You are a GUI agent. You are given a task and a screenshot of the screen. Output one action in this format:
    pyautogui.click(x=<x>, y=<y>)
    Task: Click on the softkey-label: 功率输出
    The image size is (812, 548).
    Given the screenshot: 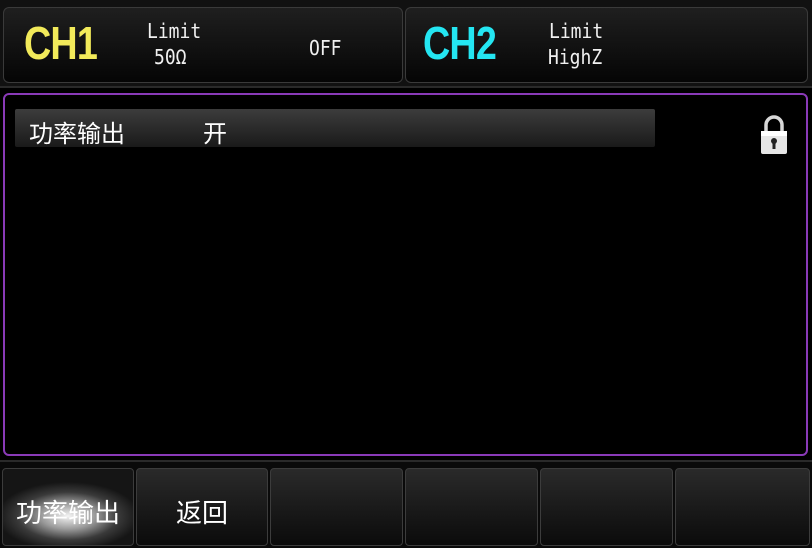 What is the action you would take?
    pyautogui.click(x=67, y=514)
    